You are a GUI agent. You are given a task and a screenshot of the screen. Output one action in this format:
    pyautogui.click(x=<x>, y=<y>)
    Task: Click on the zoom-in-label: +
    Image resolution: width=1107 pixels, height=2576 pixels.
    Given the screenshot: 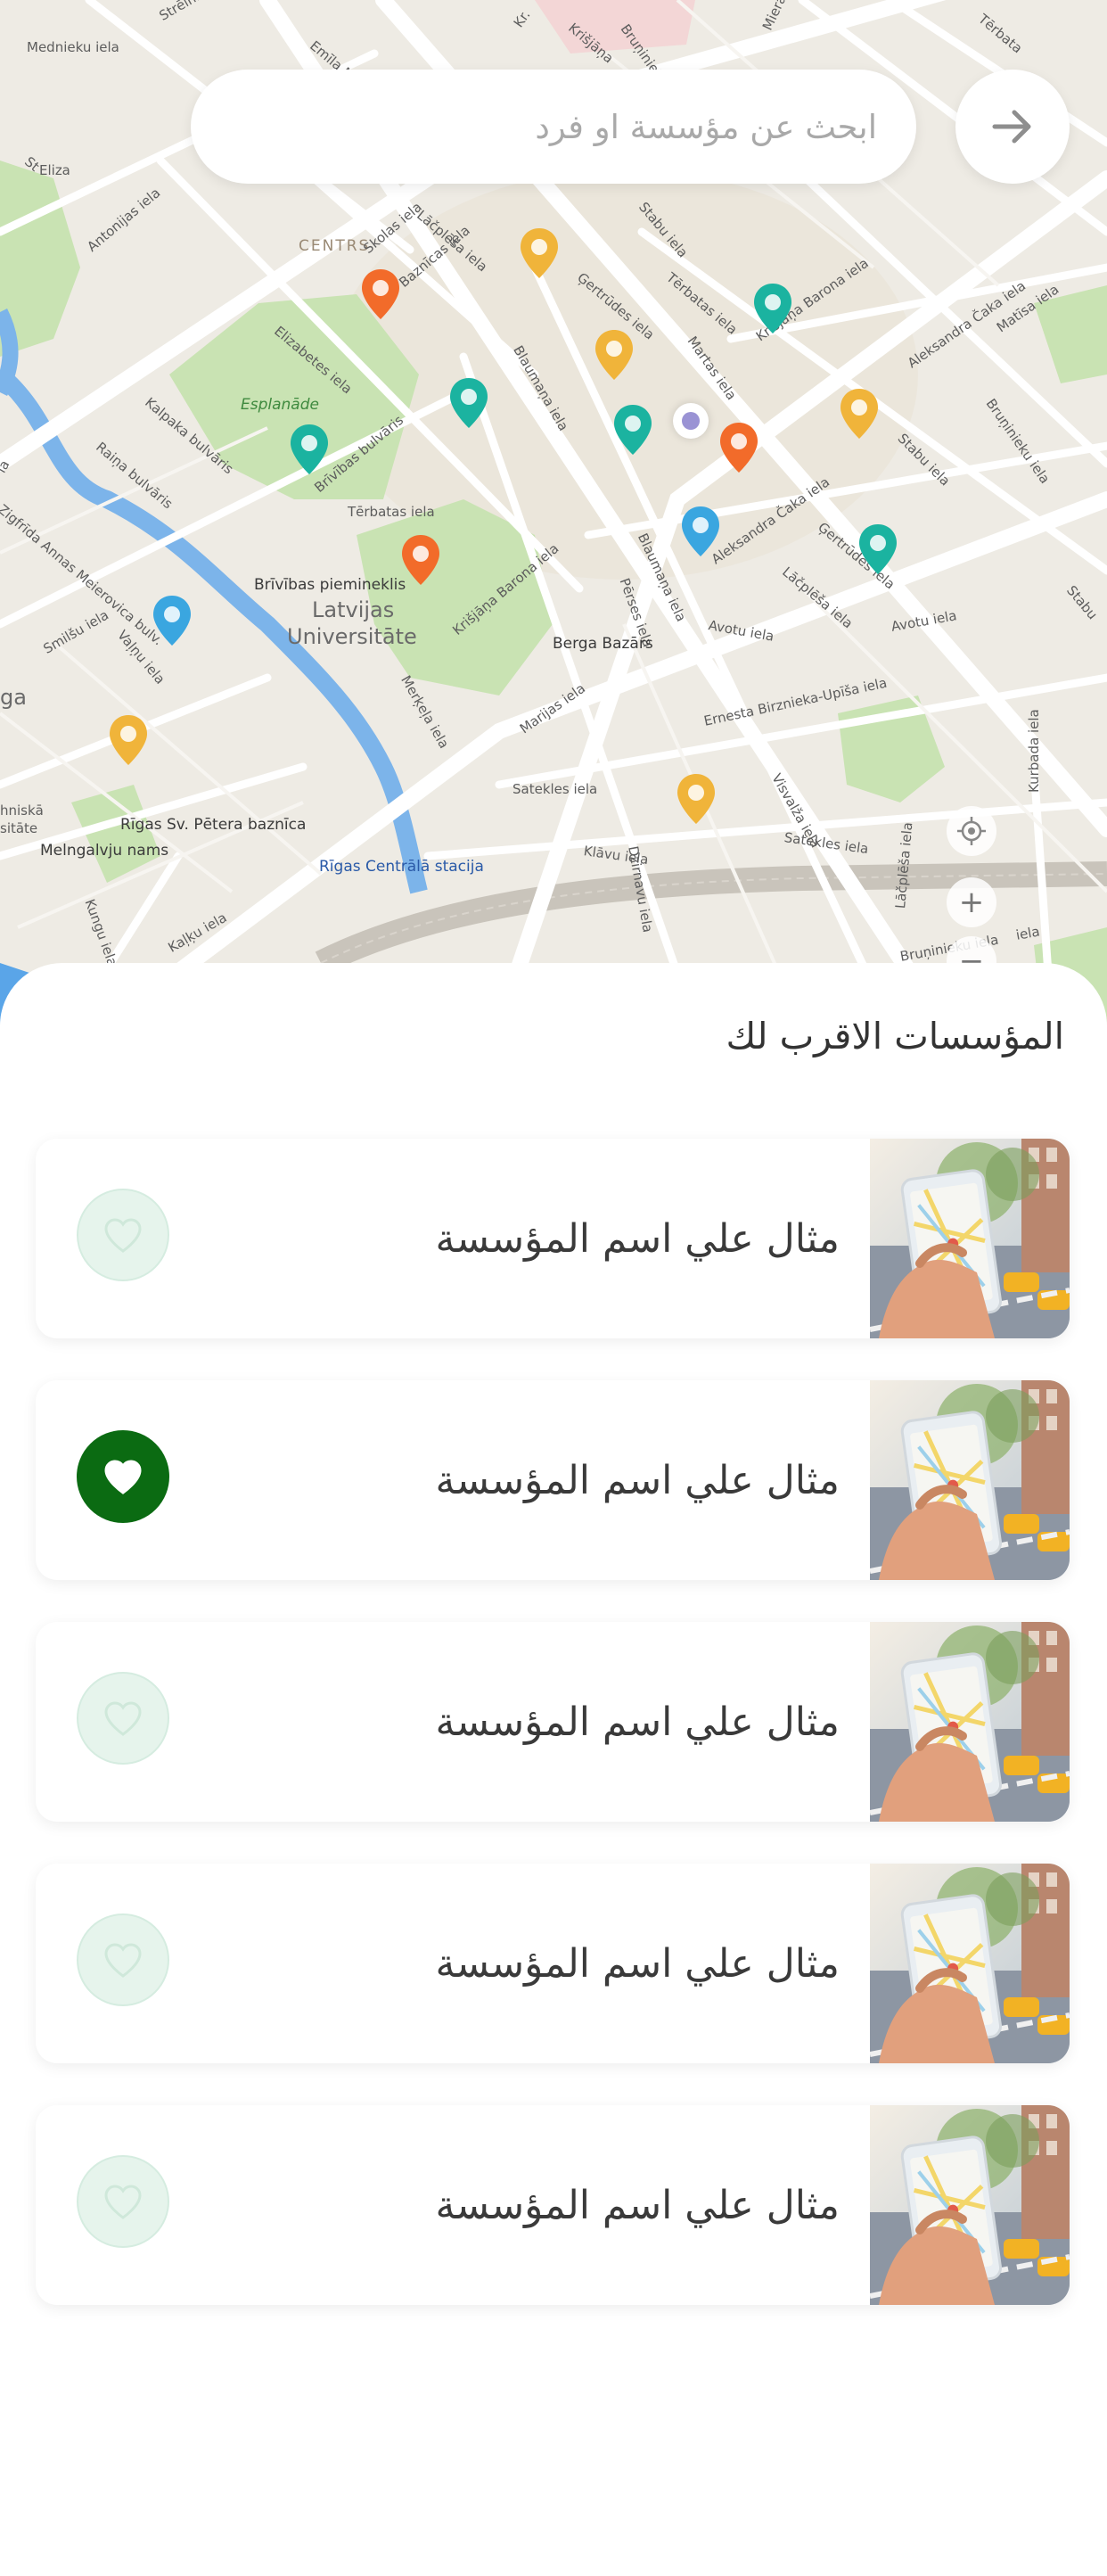 What is the action you would take?
    pyautogui.click(x=971, y=902)
    